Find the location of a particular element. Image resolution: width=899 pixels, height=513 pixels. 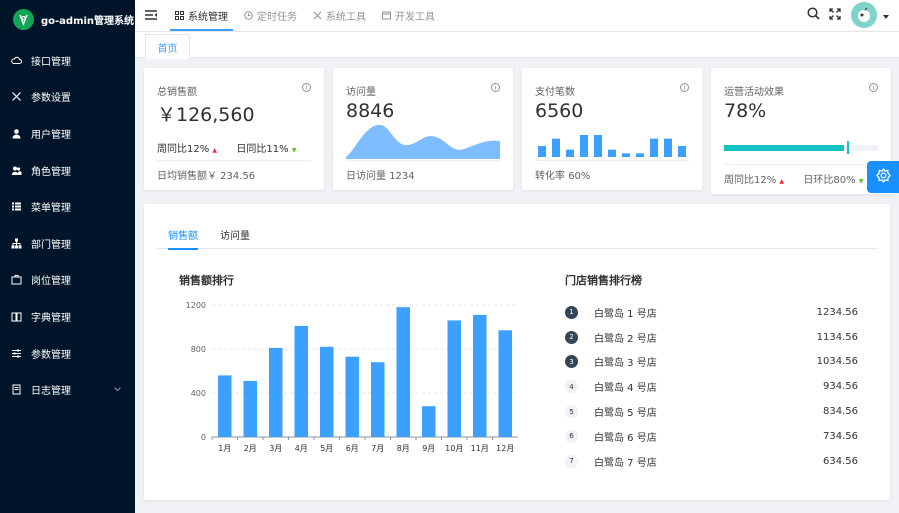

sidebar-menu: 接口管理 参数设置 用户管理 角色管理 菜单管理 部门管理 岗位管理 字典管理 is located at coordinates (67, 225).